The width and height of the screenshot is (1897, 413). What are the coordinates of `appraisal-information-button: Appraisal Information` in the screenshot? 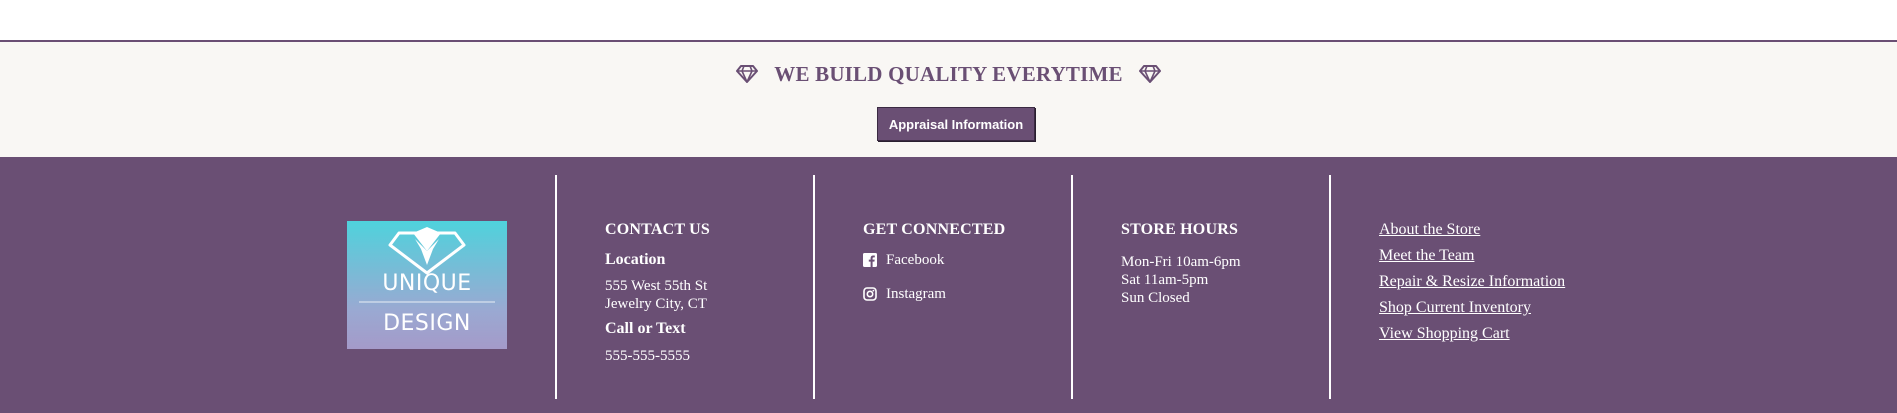 It's located at (956, 124).